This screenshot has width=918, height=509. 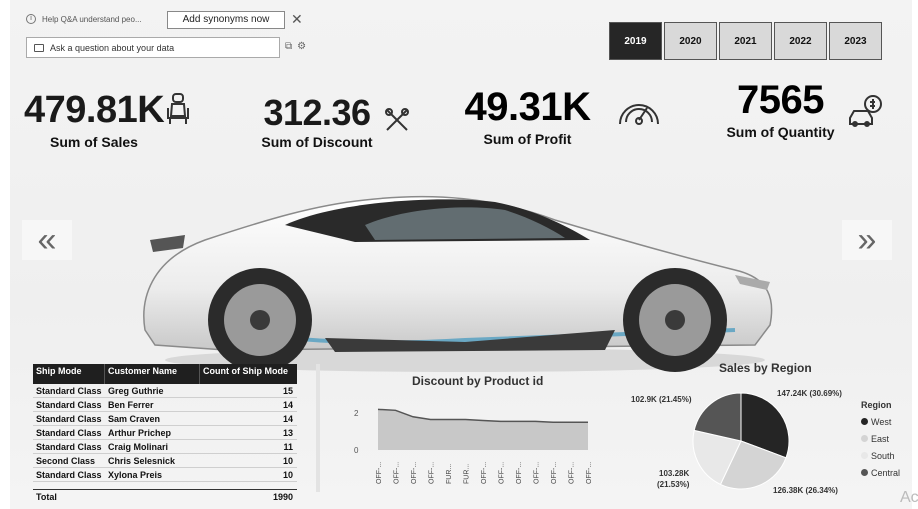 What do you see at coordinates (282, 496) in the screenshot?
I see `total-value: 1990` at bounding box center [282, 496].